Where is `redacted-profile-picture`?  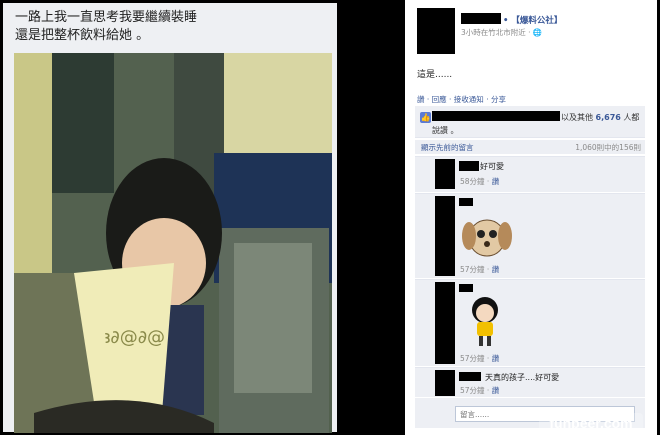
redacted-profile-picture is located at coordinates (436, 31).